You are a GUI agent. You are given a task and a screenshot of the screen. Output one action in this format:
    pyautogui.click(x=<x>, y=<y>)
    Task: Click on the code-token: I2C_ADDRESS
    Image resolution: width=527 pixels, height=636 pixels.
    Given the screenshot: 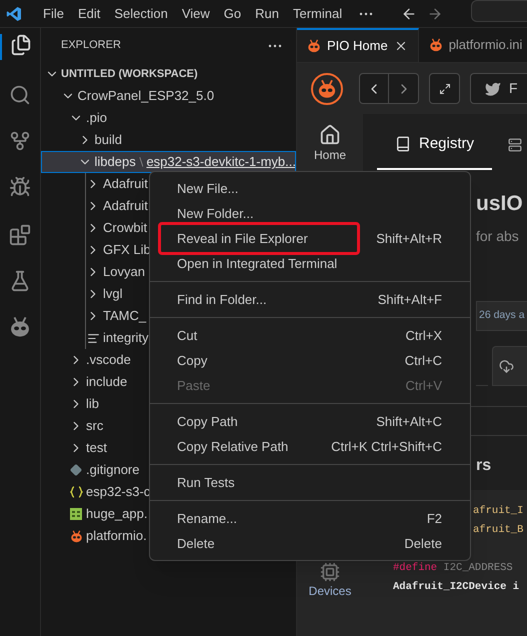 What is the action you would take?
    pyautogui.click(x=477, y=568)
    